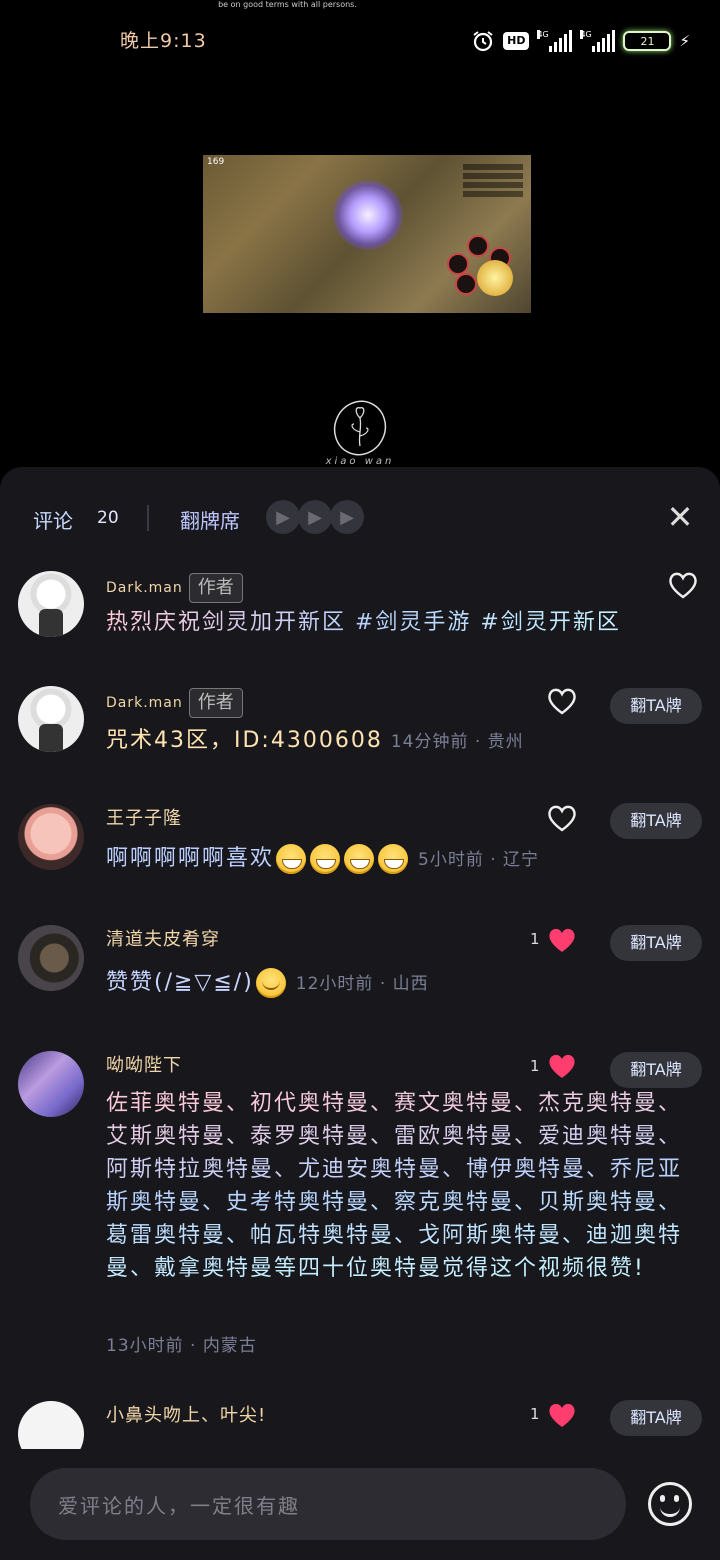 The width and height of the screenshot is (720, 1560). What do you see at coordinates (328, 1504) in the screenshot?
I see `comment-input: 爱评论的人，一定很有趣` at bounding box center [328, 1504].